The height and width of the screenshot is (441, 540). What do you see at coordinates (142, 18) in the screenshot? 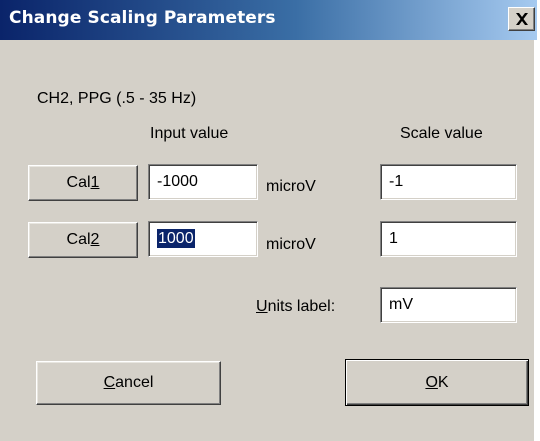
I see `dialog-title: Change Scaling Parameters` at bounding box center [142, 18].